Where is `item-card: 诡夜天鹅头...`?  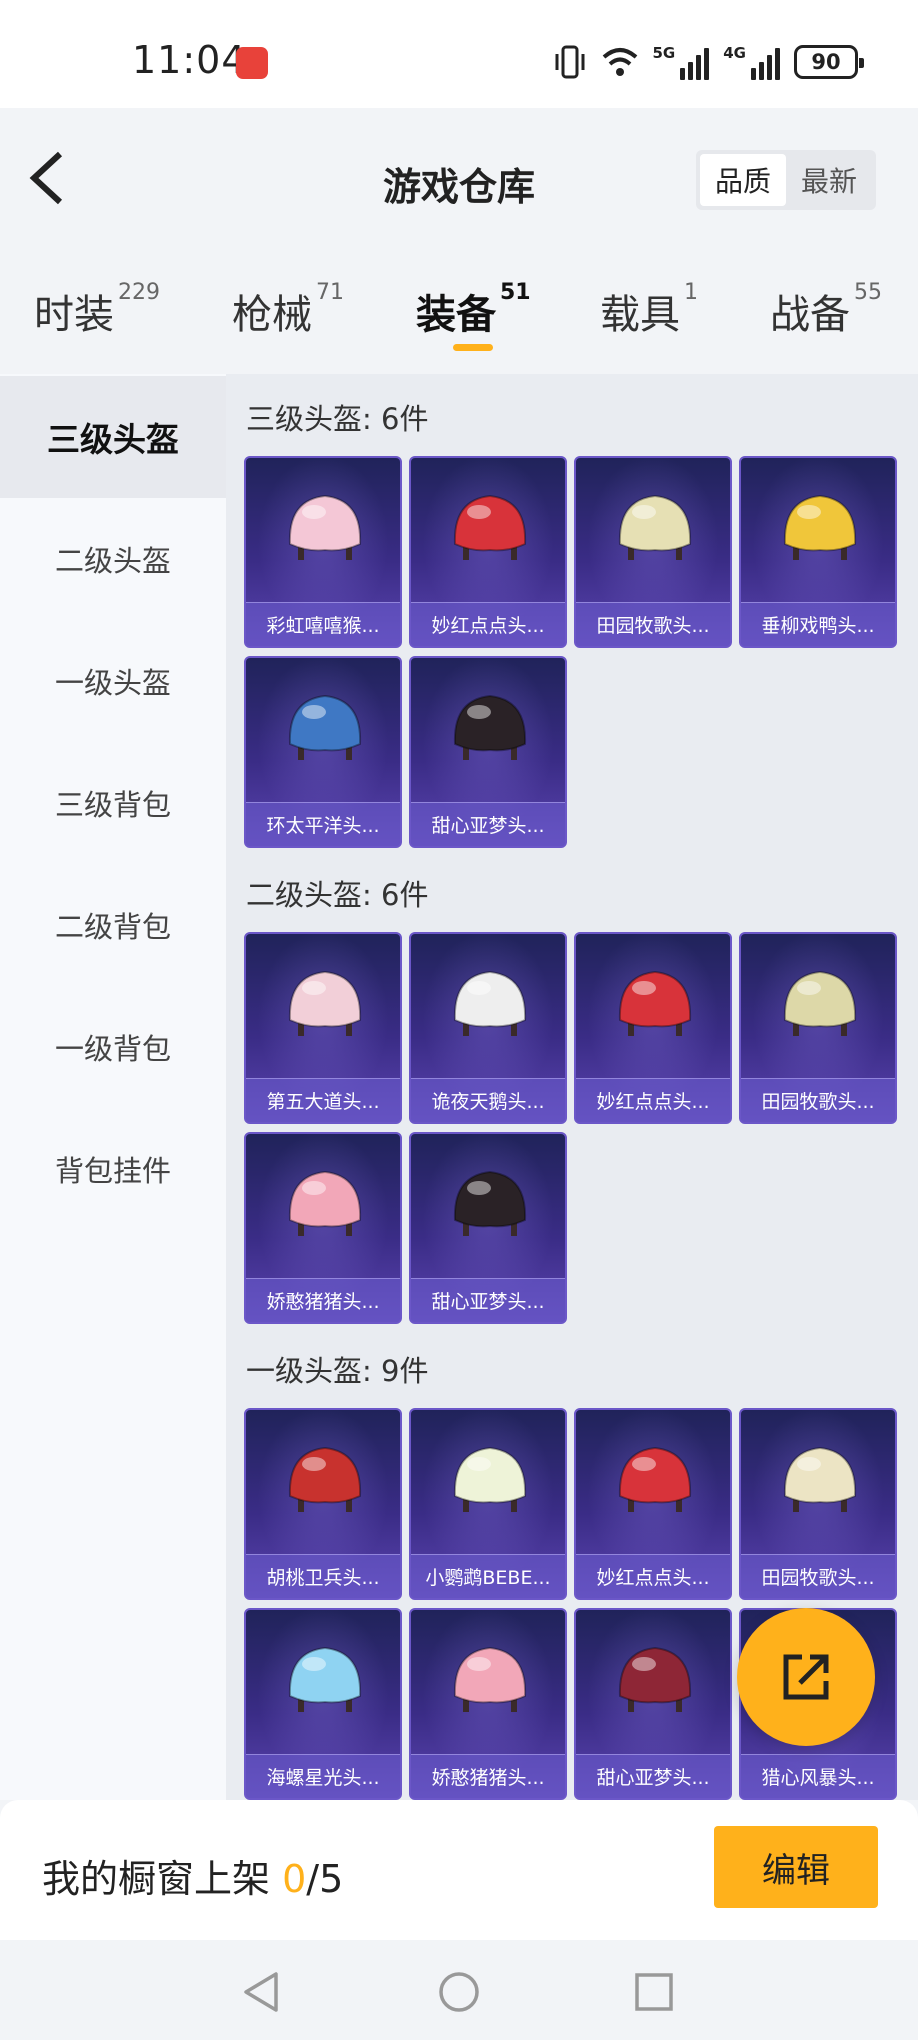 item-card: 诡夜天鹅头... is located at coordinates (488, 1028).